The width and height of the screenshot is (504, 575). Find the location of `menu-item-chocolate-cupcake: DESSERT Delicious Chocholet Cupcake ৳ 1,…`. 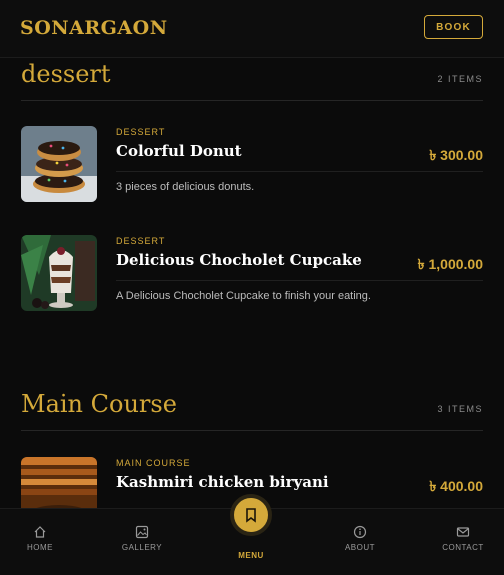

menu-item-chocolate-cupcake: DESSERT Delicious Chocholet Cupcake ৳ 1,… is located at coordinates (252, 275).